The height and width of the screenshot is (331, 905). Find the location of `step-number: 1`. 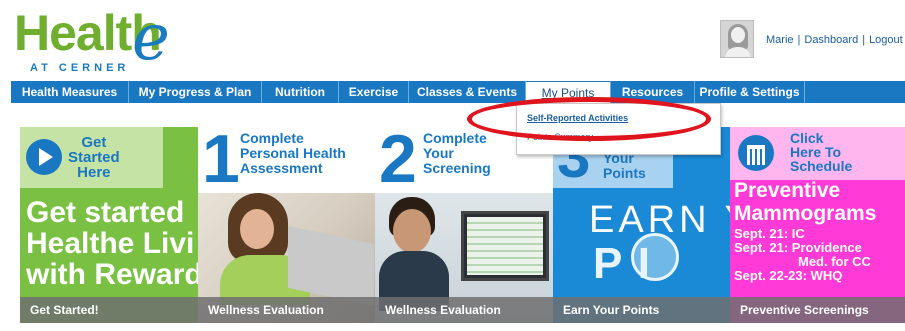

step-number: 1 is located at coordinates (221, 162).